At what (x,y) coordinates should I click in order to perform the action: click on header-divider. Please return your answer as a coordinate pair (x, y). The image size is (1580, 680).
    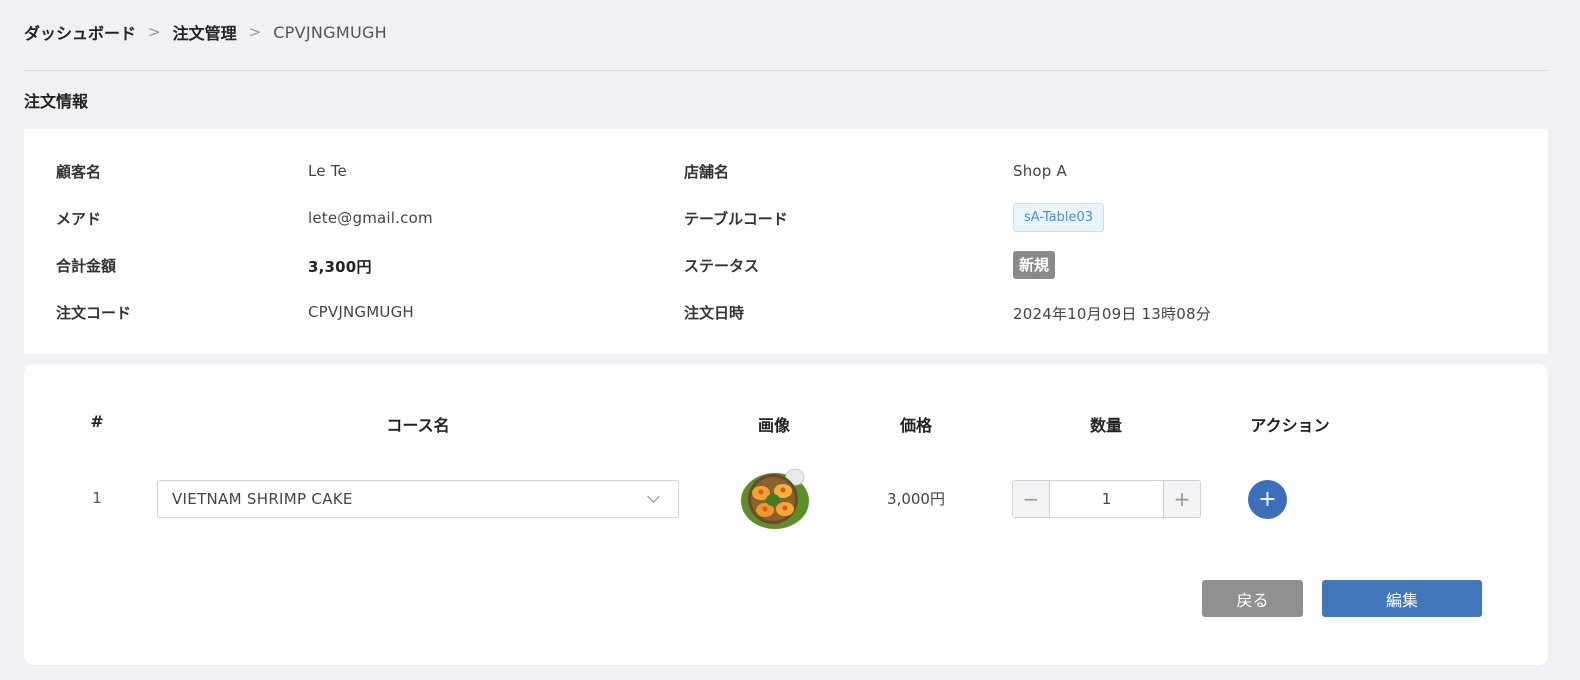
    Looking at the image, I should click on (786, 70).